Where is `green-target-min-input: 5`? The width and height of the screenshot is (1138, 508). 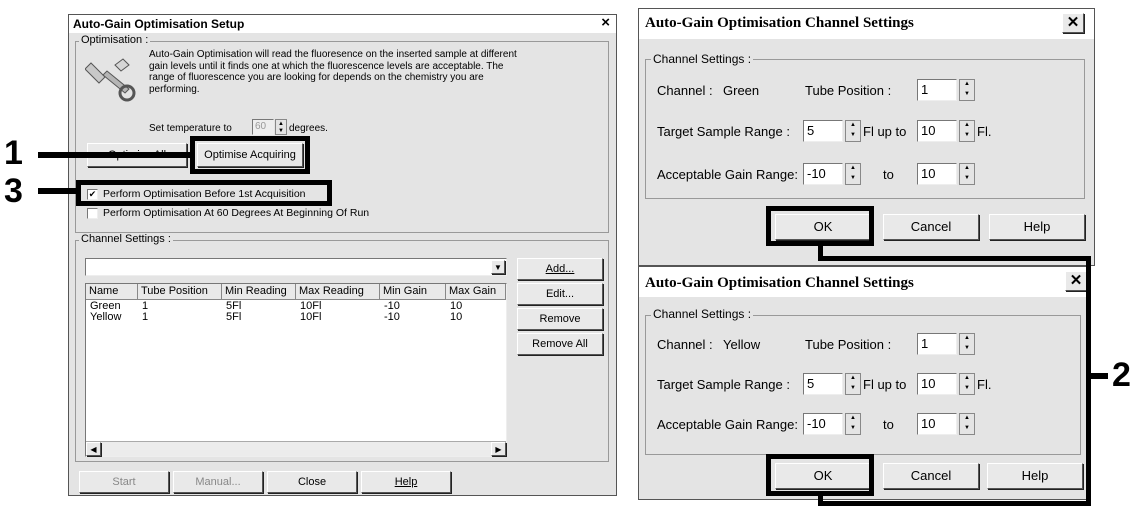
green-target-min-input: 5 is located at coordinates (823, 131).